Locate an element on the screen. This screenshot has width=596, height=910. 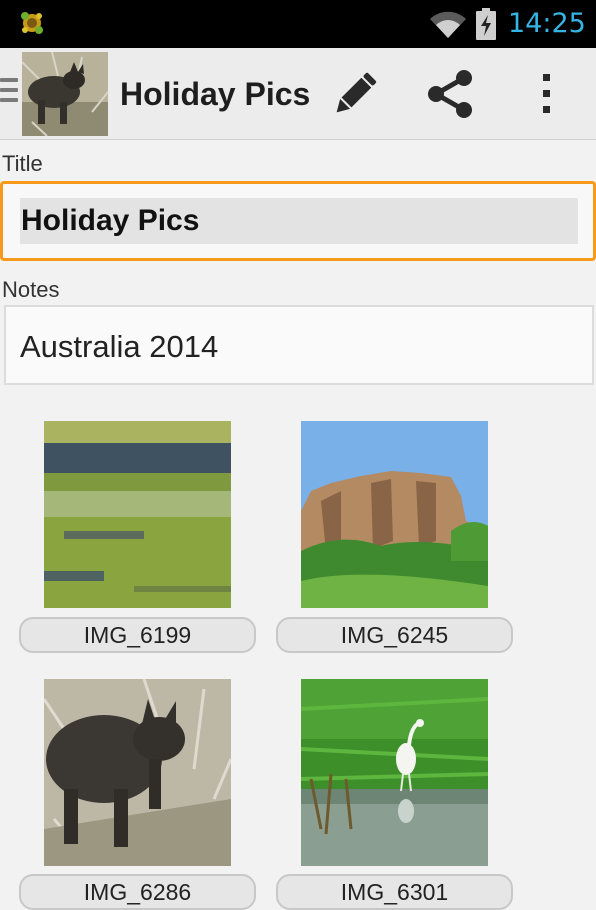
action-bar: Holiday Pics is located at coordinates (298, 94).